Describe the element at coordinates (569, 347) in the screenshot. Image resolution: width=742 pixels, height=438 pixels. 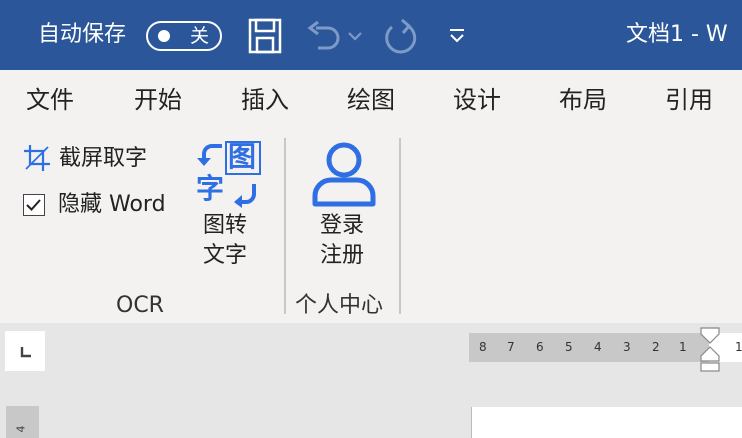
I see `ruler-number: 5` at that location.